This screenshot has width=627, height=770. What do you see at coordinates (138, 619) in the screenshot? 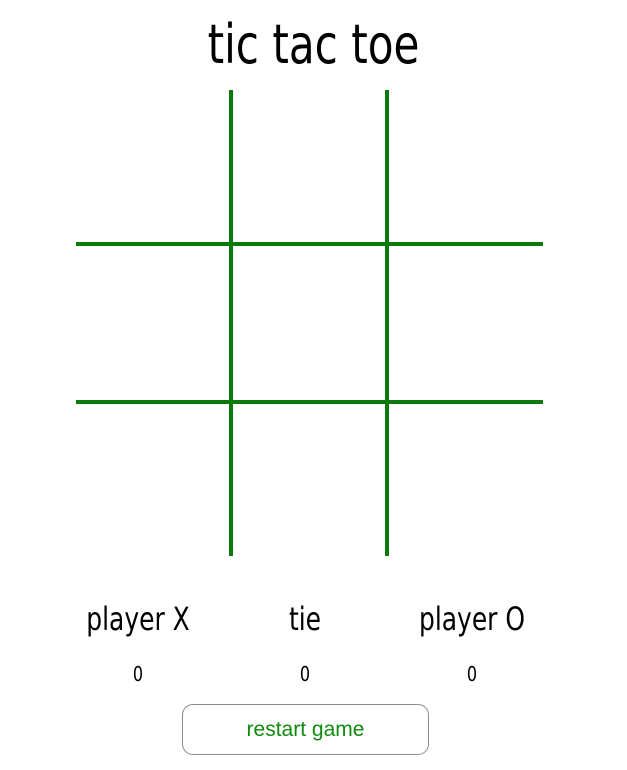
I see `score-label: player X` at bounding box center [138, 619].